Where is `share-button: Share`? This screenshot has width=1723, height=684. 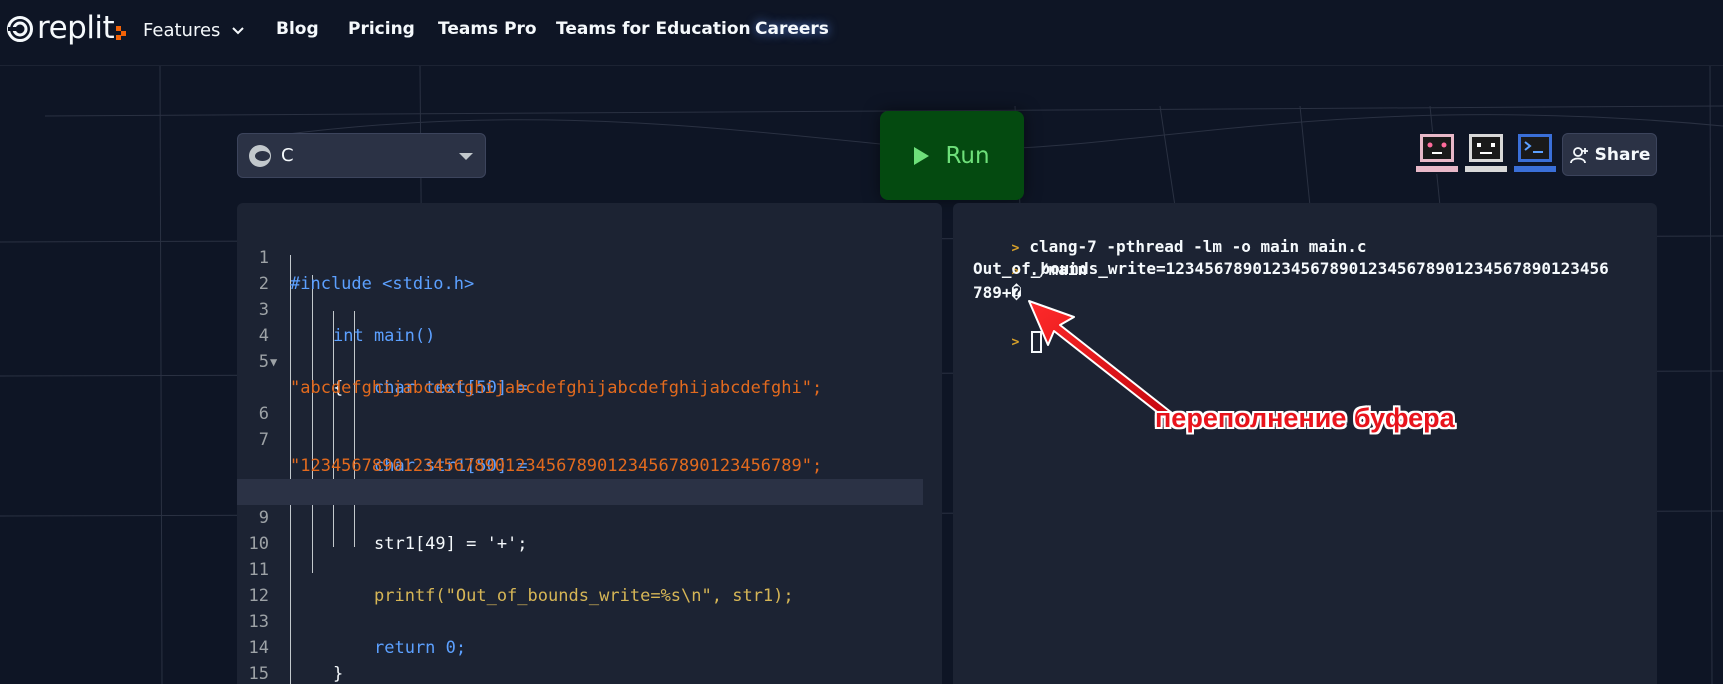 share-button: Share is located at coordinates (1609, 154).